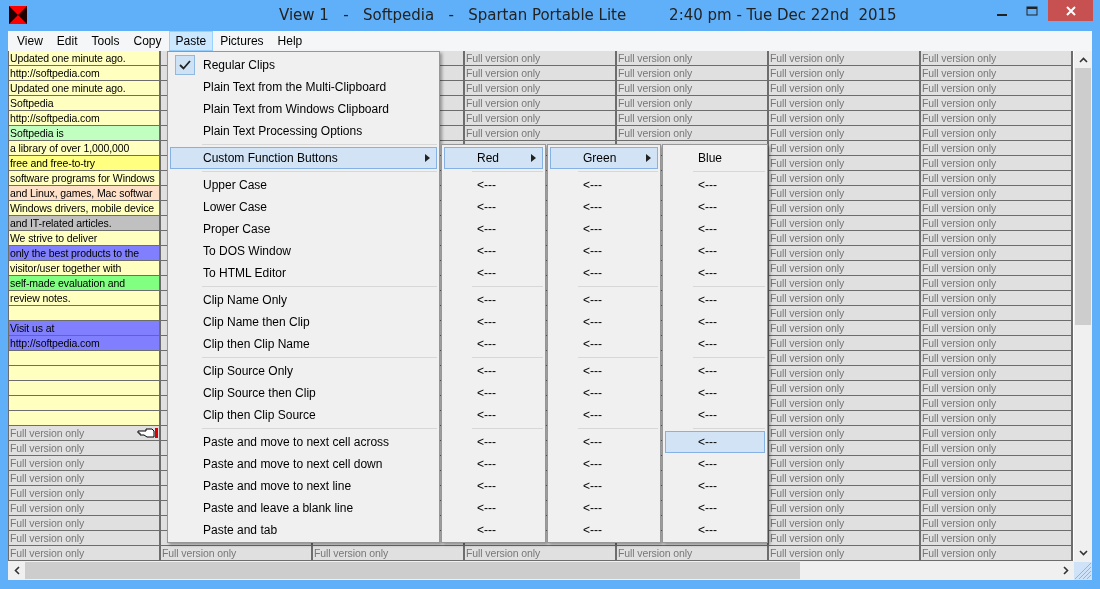  What do you see at coordinates (303, 87) in the screenshot?
I see `menu-item: Plain Text from the Multi-Clipboard` at bounding box center [303, 87].